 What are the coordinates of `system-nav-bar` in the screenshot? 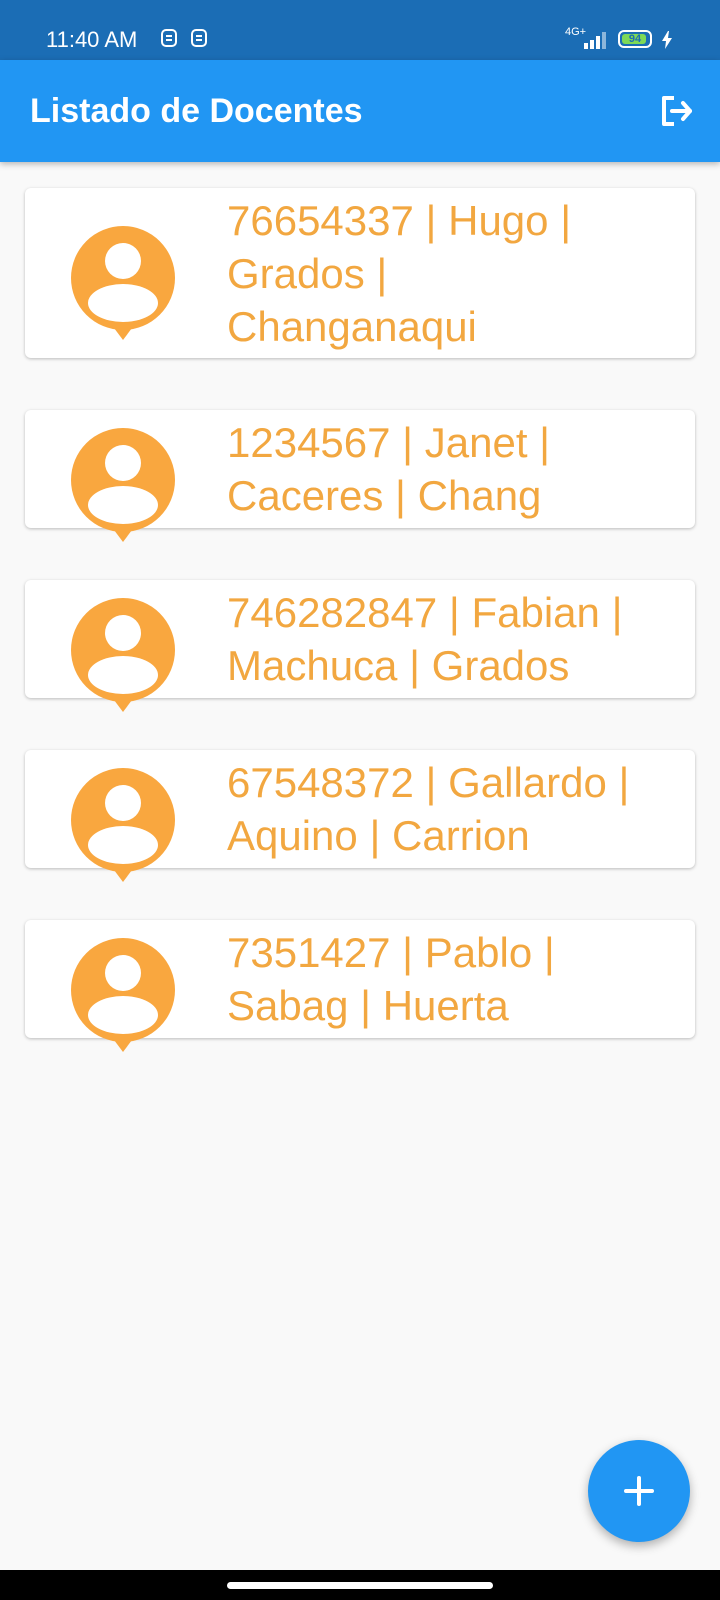 It's located at (360, 1585).